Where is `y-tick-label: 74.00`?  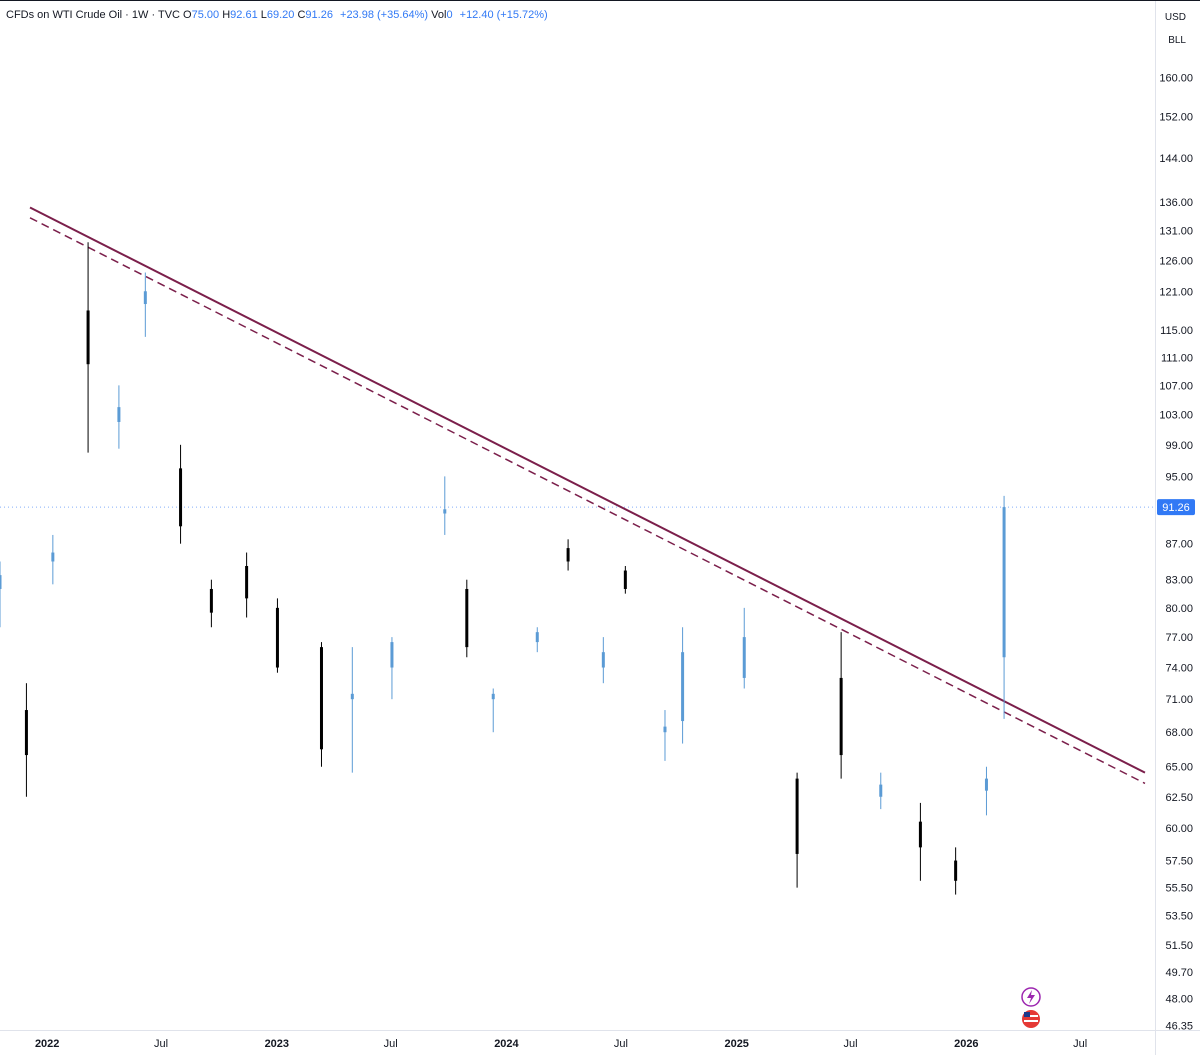
y-tick-label: 74.00 is located at coordinates (1179, 669).